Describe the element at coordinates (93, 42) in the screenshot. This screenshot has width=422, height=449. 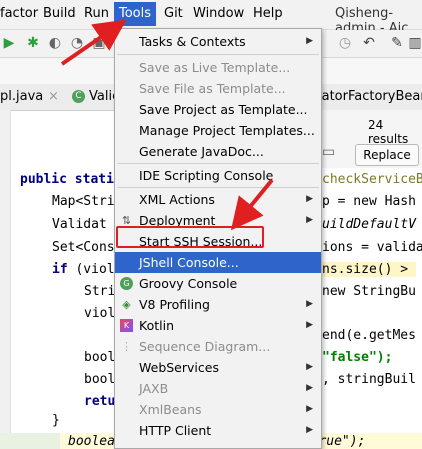
I see `arrow-to-tools-icon` at that location.